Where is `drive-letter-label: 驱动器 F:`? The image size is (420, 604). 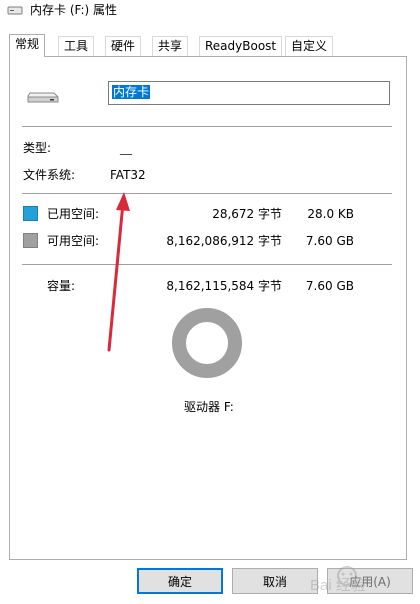 drive-letter-label: 驱动器 F: is located at coordinates (209, 407).